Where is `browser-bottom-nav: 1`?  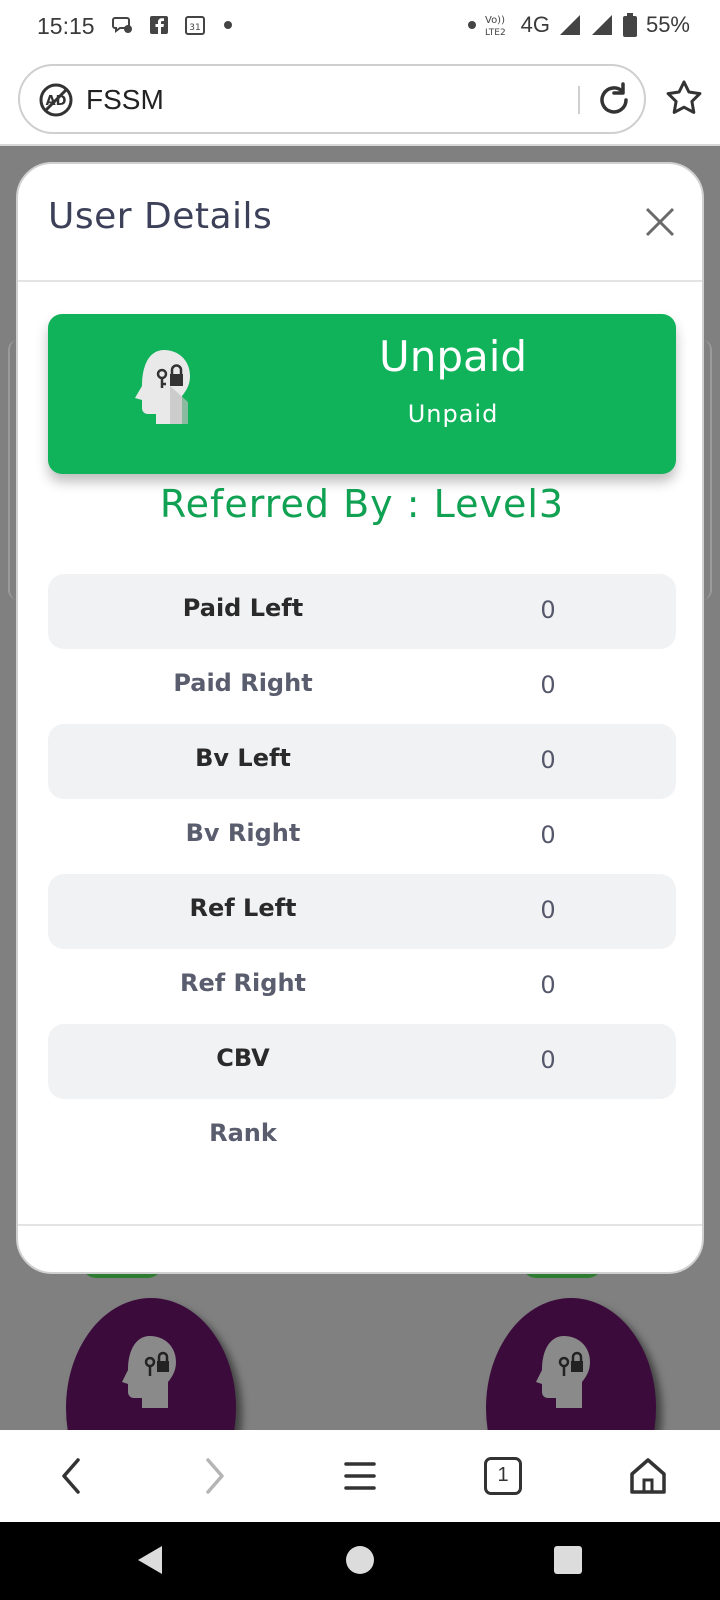
browser-bottom-nav: 1 is located at coordinates (360, 1476).